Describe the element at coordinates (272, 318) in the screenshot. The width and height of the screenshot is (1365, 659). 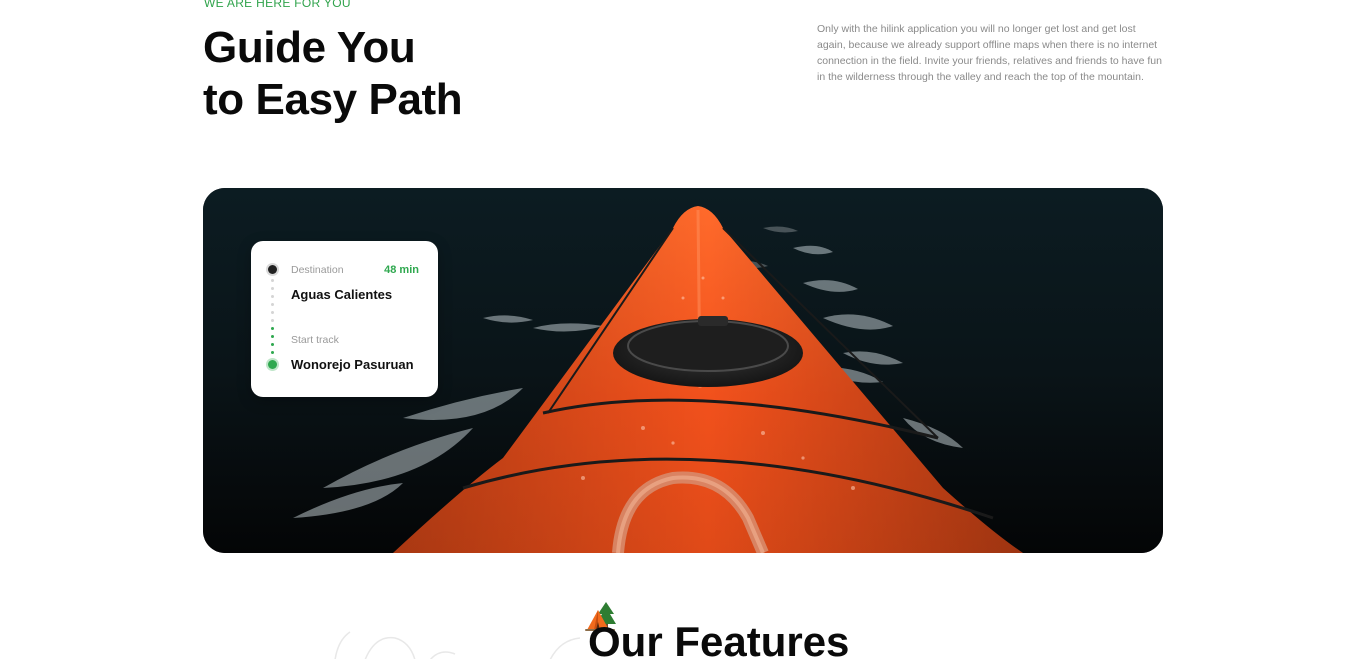
I see `track-line` at that location.